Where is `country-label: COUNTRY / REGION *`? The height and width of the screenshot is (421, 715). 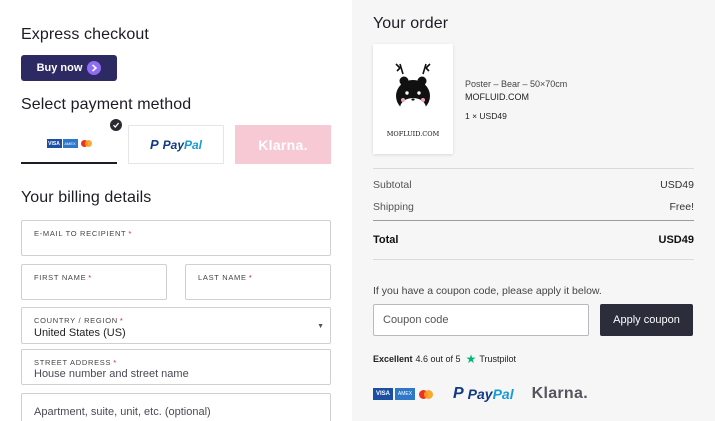 country-label: COUNTRY / REGION * is located at coordinates (79, 320).